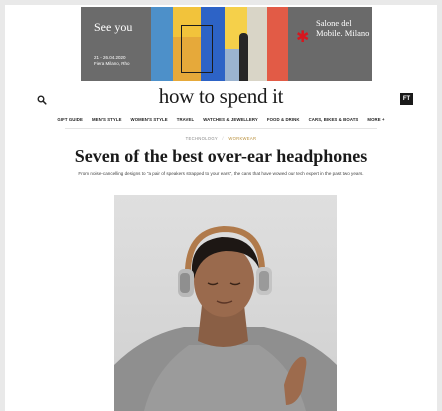 This screenshot has height=411, width=442. Describe the element at coordinates (303, 37) in the screenshot. I see `salone-logo-icon: ✱` at that location.